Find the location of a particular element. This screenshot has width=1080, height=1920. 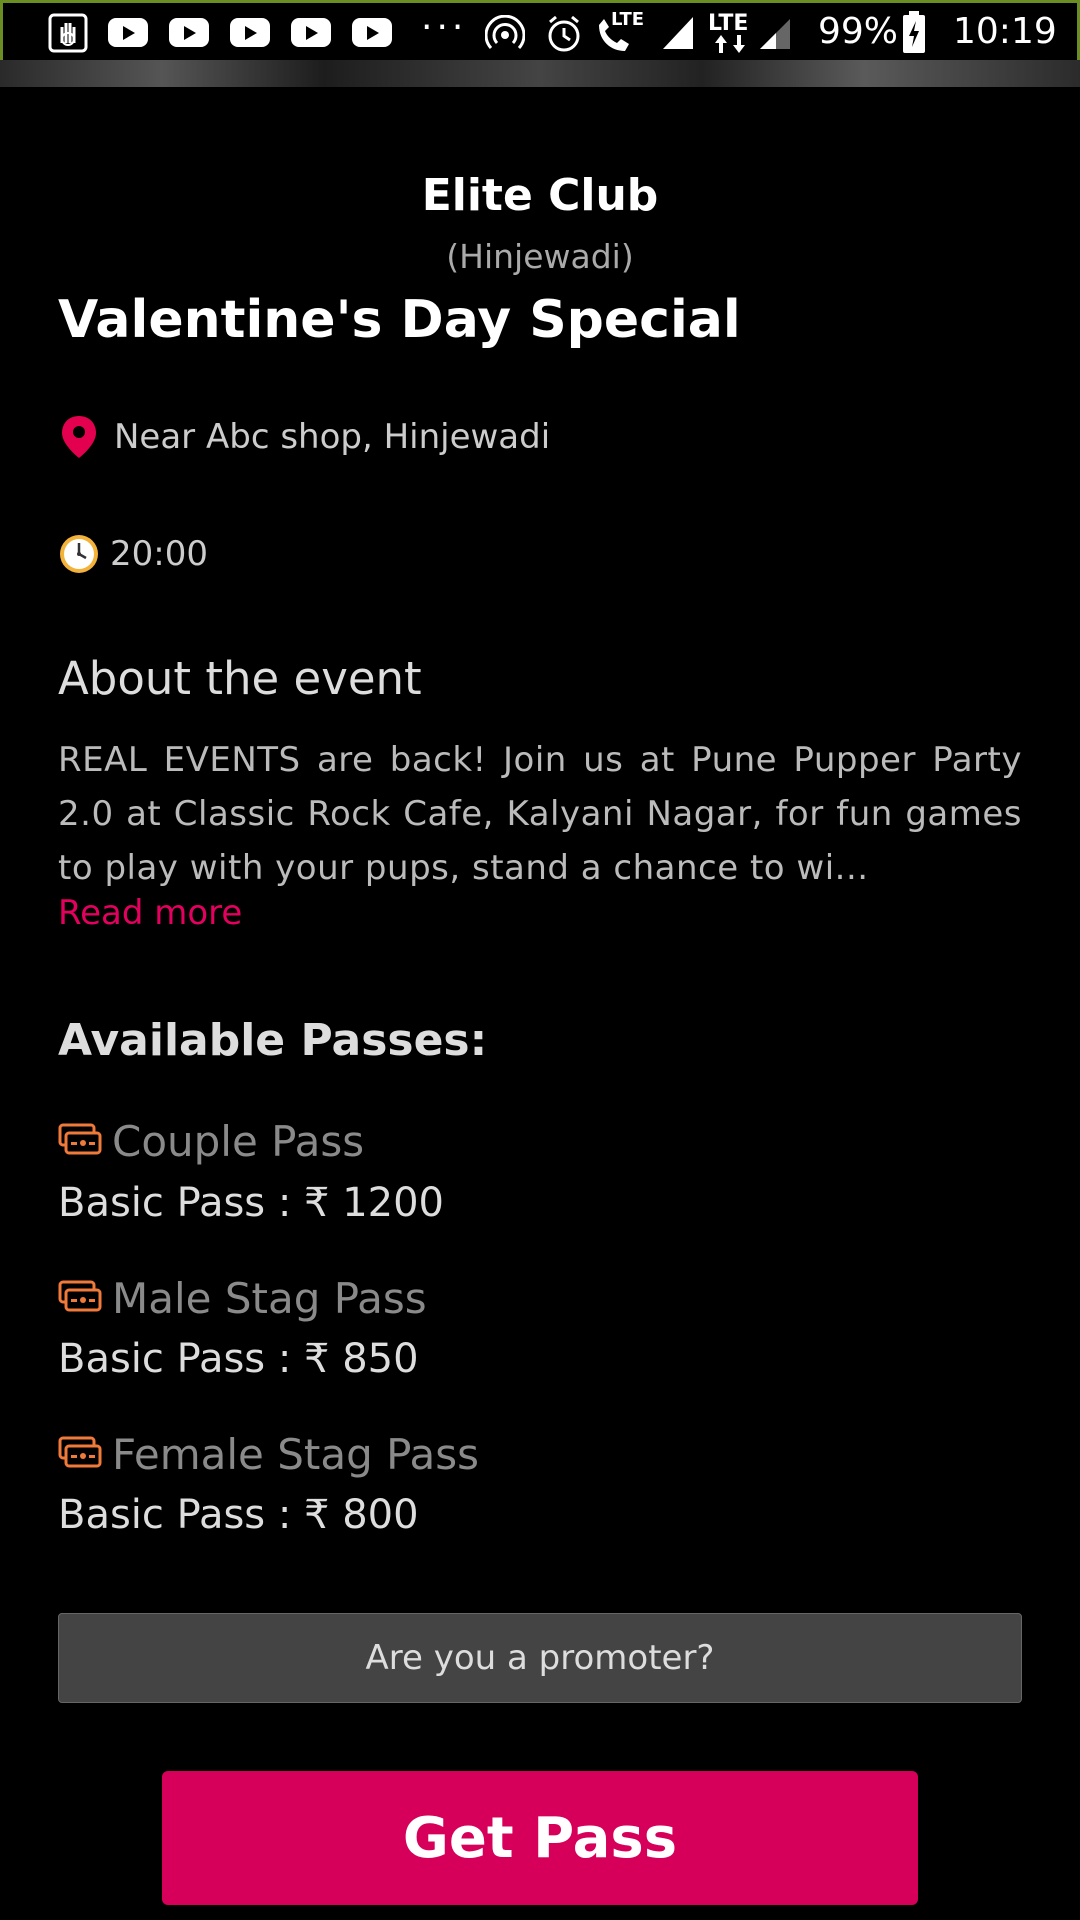

pass-item-male-stag: Male Stag Pass is located at coordinates (242, 1298).